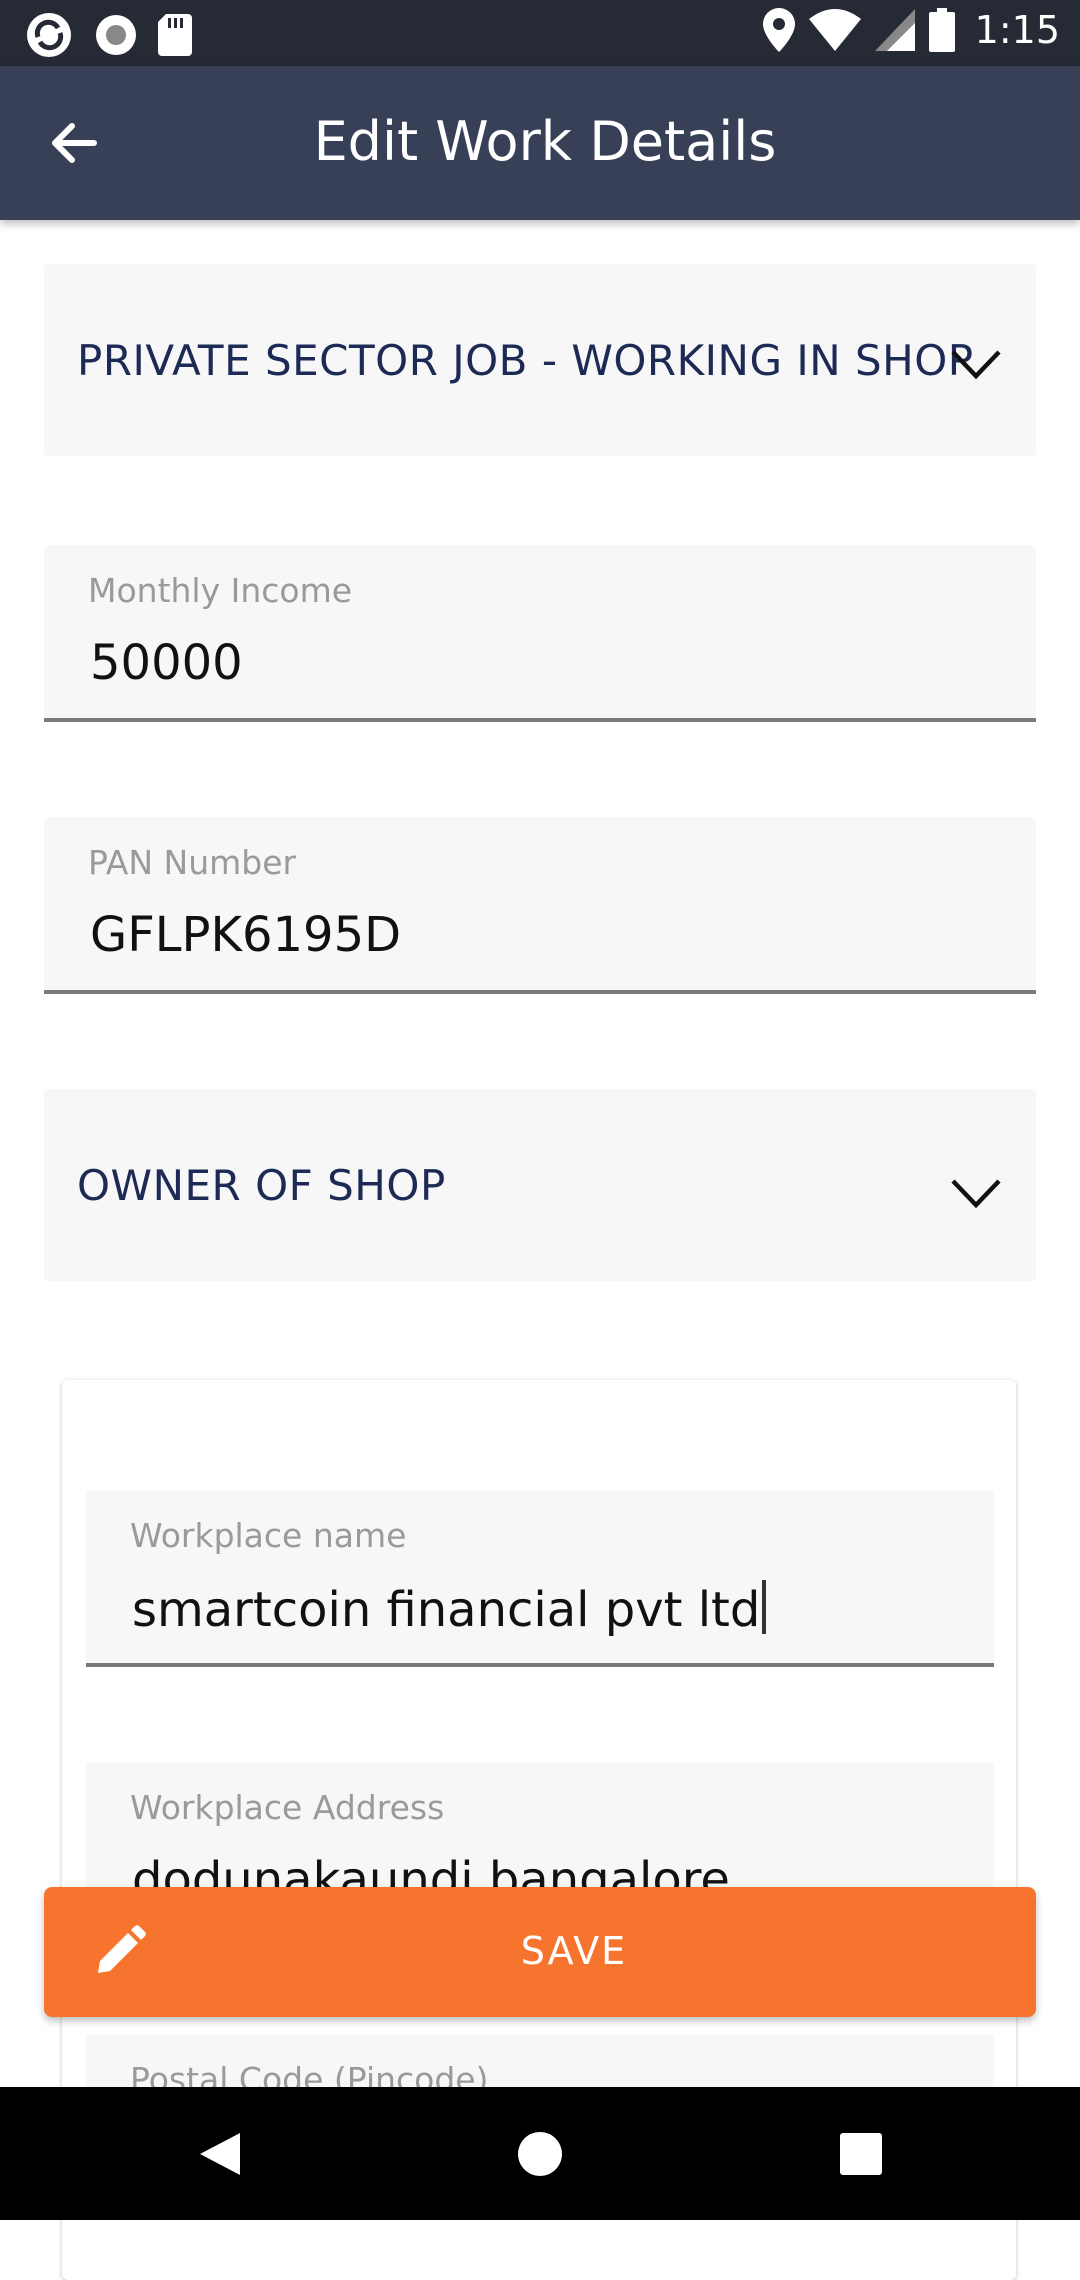  What do you see at coordinates (540, 33) in the screenshot?
I see `status-bar: 1:15` at bounding box center [540, 33].